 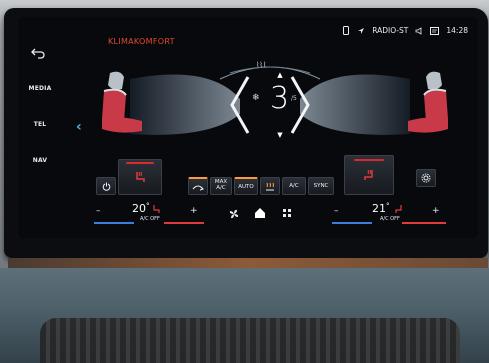 I want to click on seat-heat-passenger-level, so click(x=369, y=160).